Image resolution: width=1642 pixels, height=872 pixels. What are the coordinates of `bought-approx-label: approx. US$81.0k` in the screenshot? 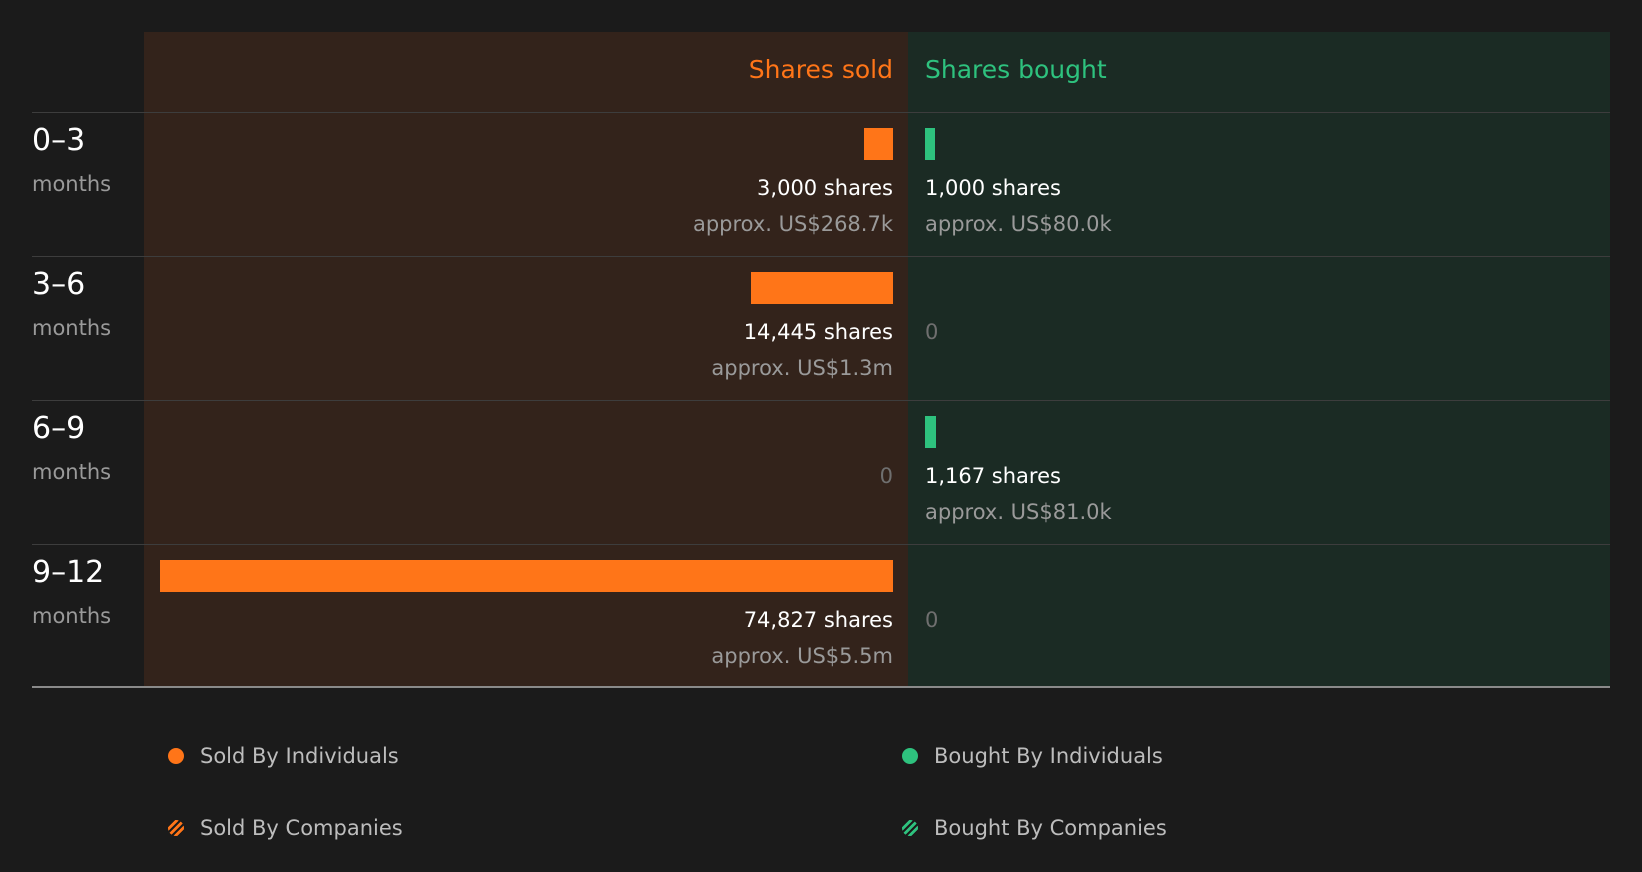 It's located at (1018, 512).